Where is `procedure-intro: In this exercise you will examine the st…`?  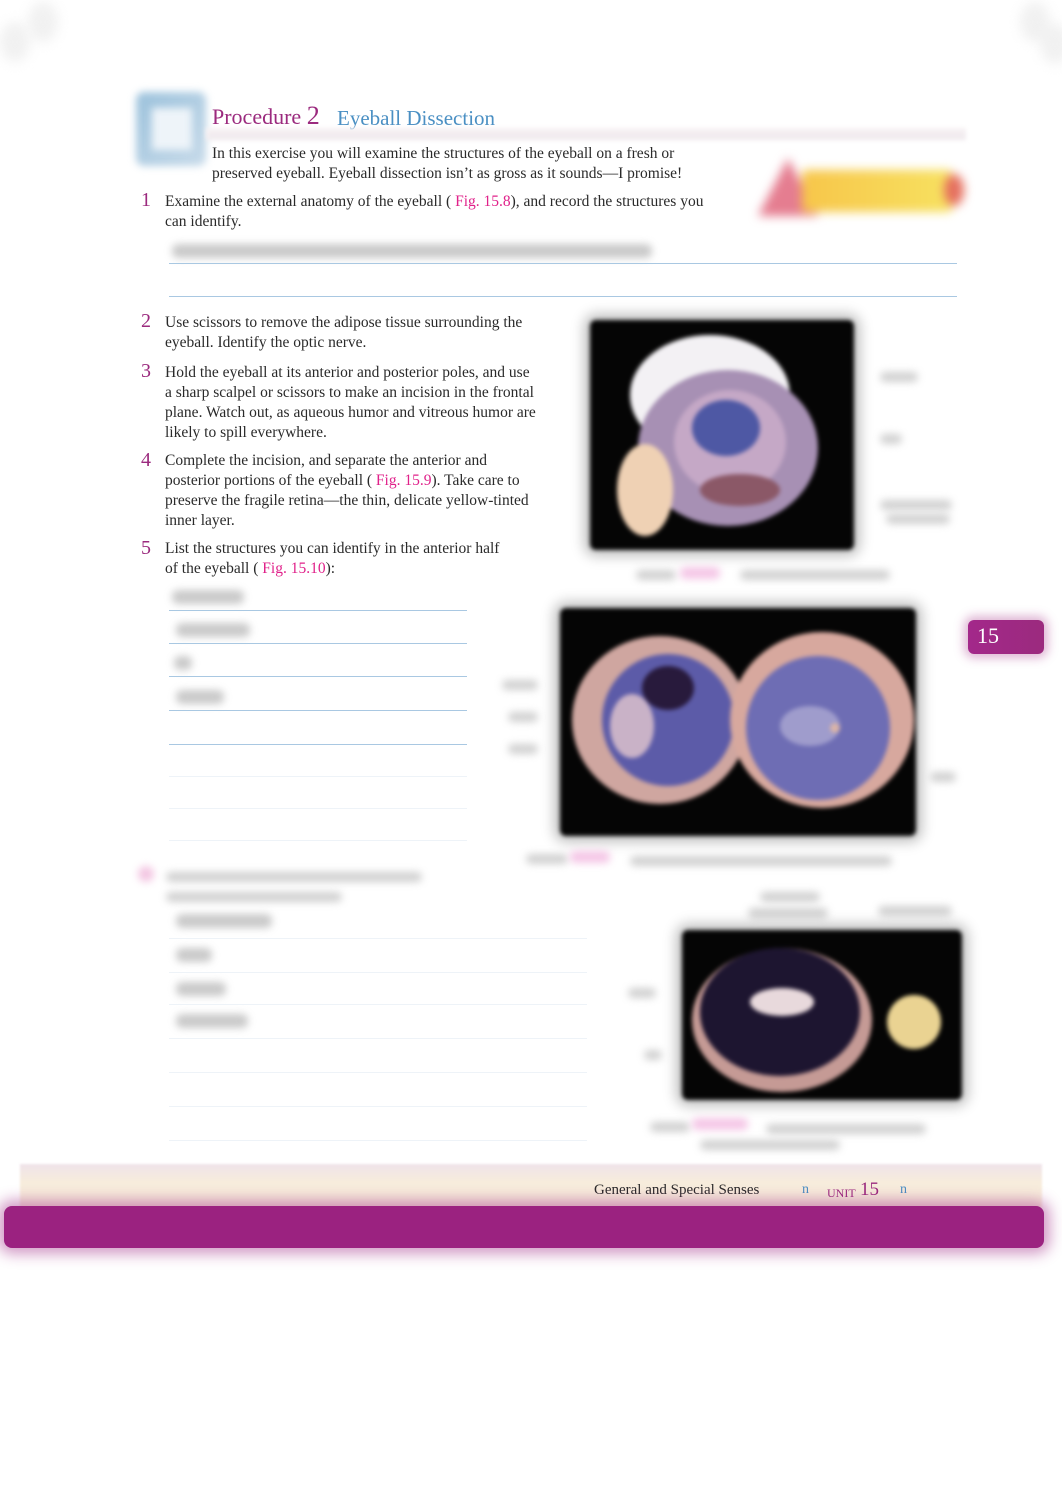 procedure-intro: In this exercise you will examine the st… is located at coordinates (447, 163).